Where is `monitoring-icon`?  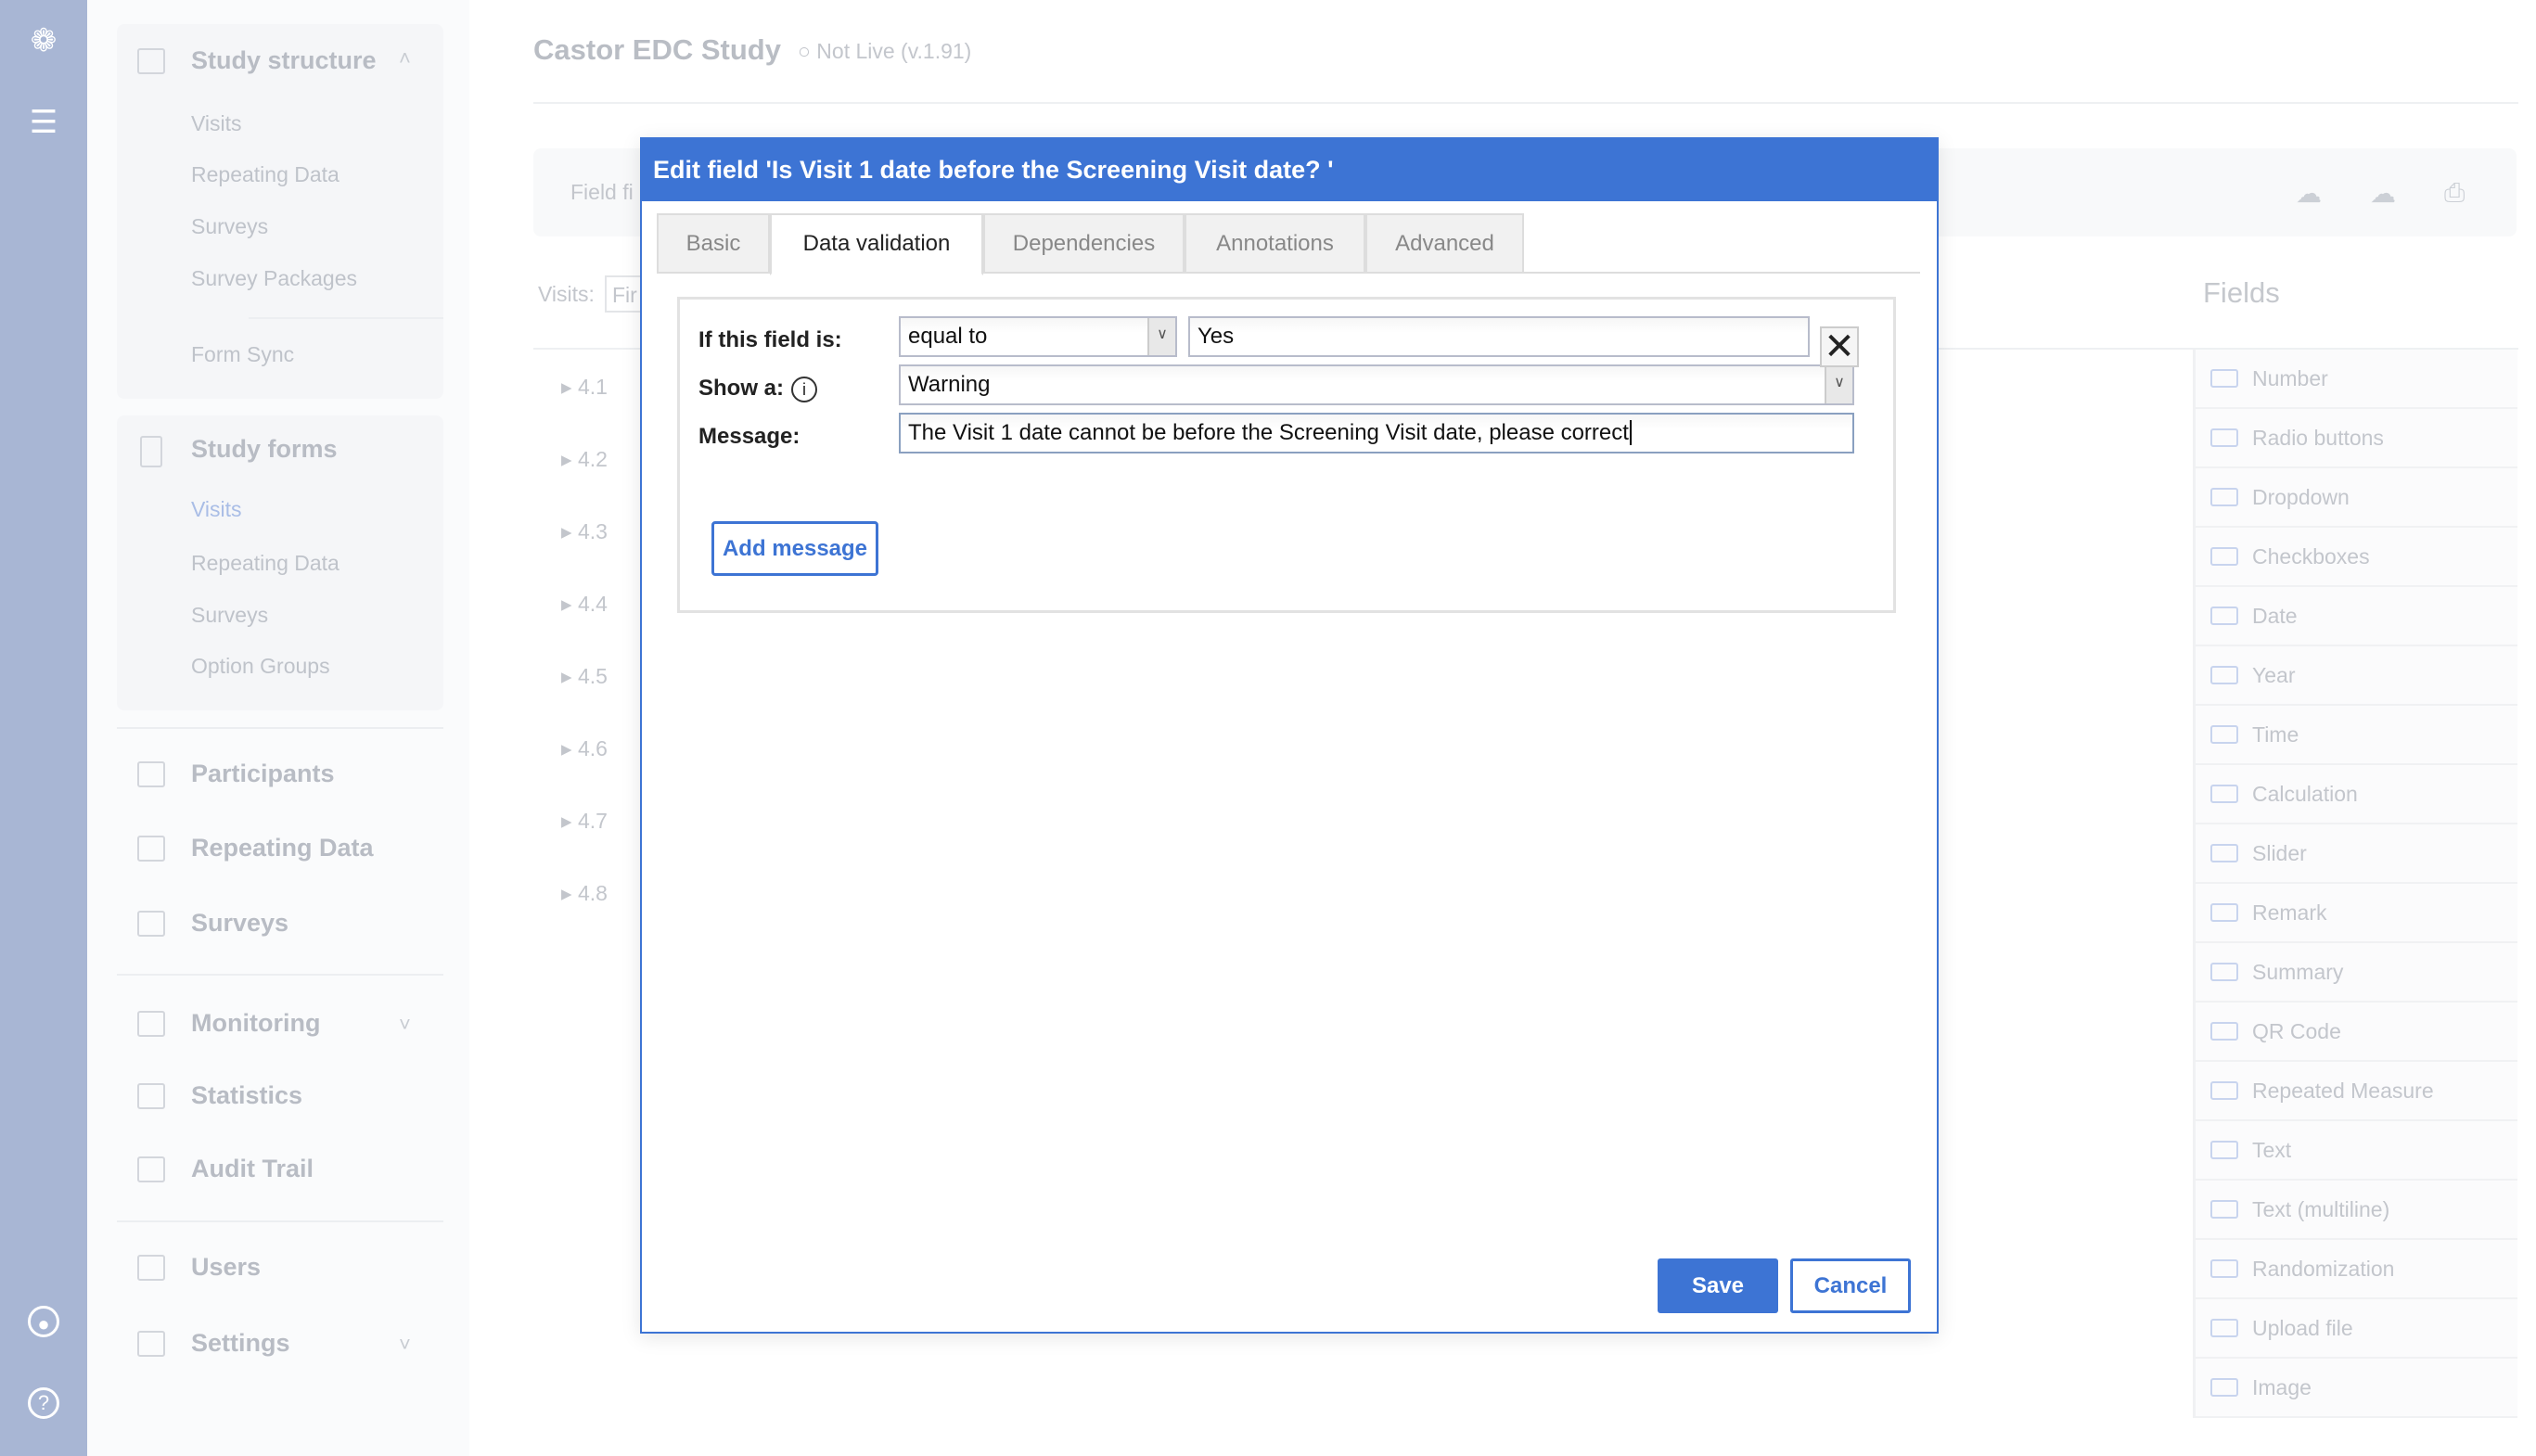 monitoring-icon is located at coordinates (151, 1024).